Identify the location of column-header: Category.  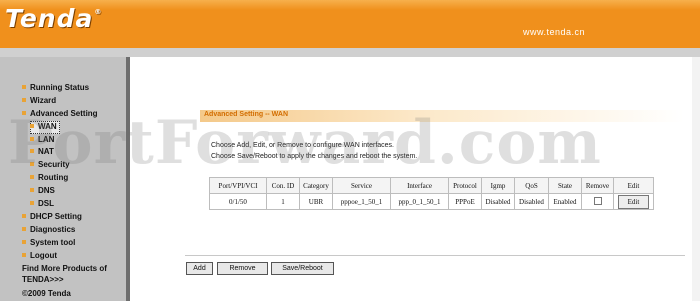
(316, 185).